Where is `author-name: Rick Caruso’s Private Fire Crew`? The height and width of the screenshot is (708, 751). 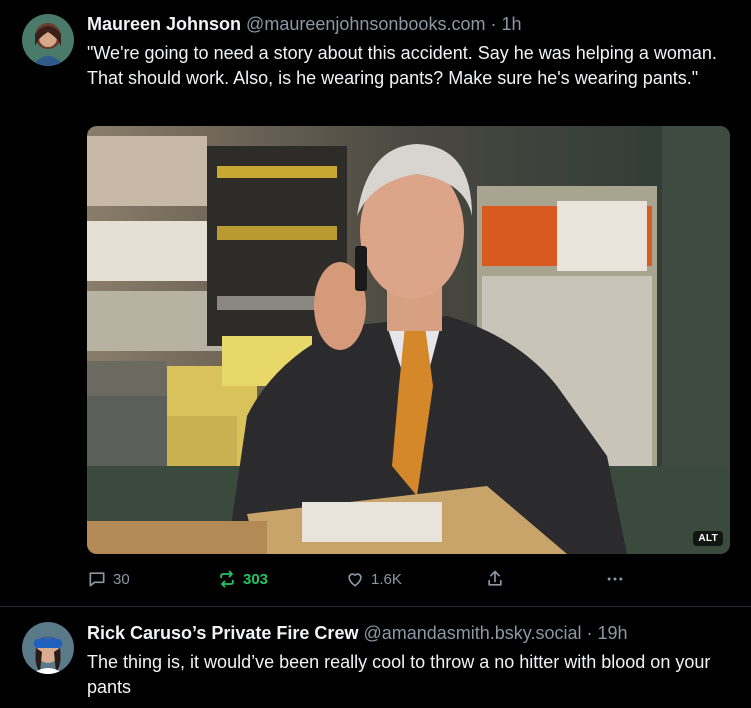
author-name: Rick Caruso’s Private Fire Crew is located at coordinates (222, 633).